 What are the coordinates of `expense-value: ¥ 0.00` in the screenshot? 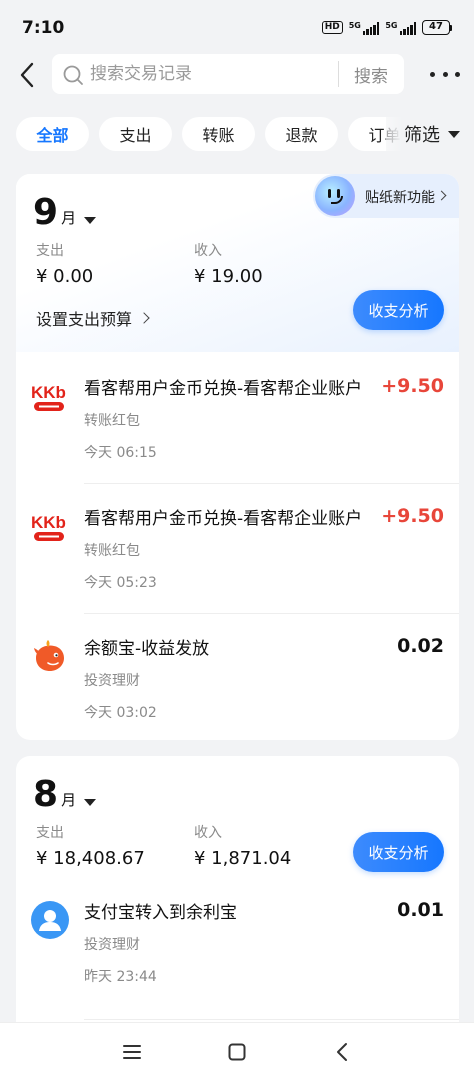 It's located at (65, 276).